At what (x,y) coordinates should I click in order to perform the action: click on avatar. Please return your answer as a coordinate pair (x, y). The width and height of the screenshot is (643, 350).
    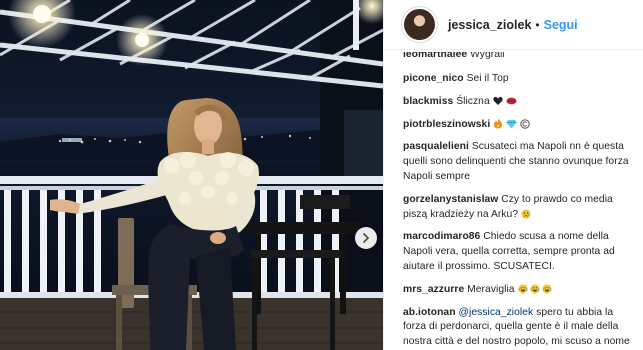
    Looking at the image, I should click on (419, 24).